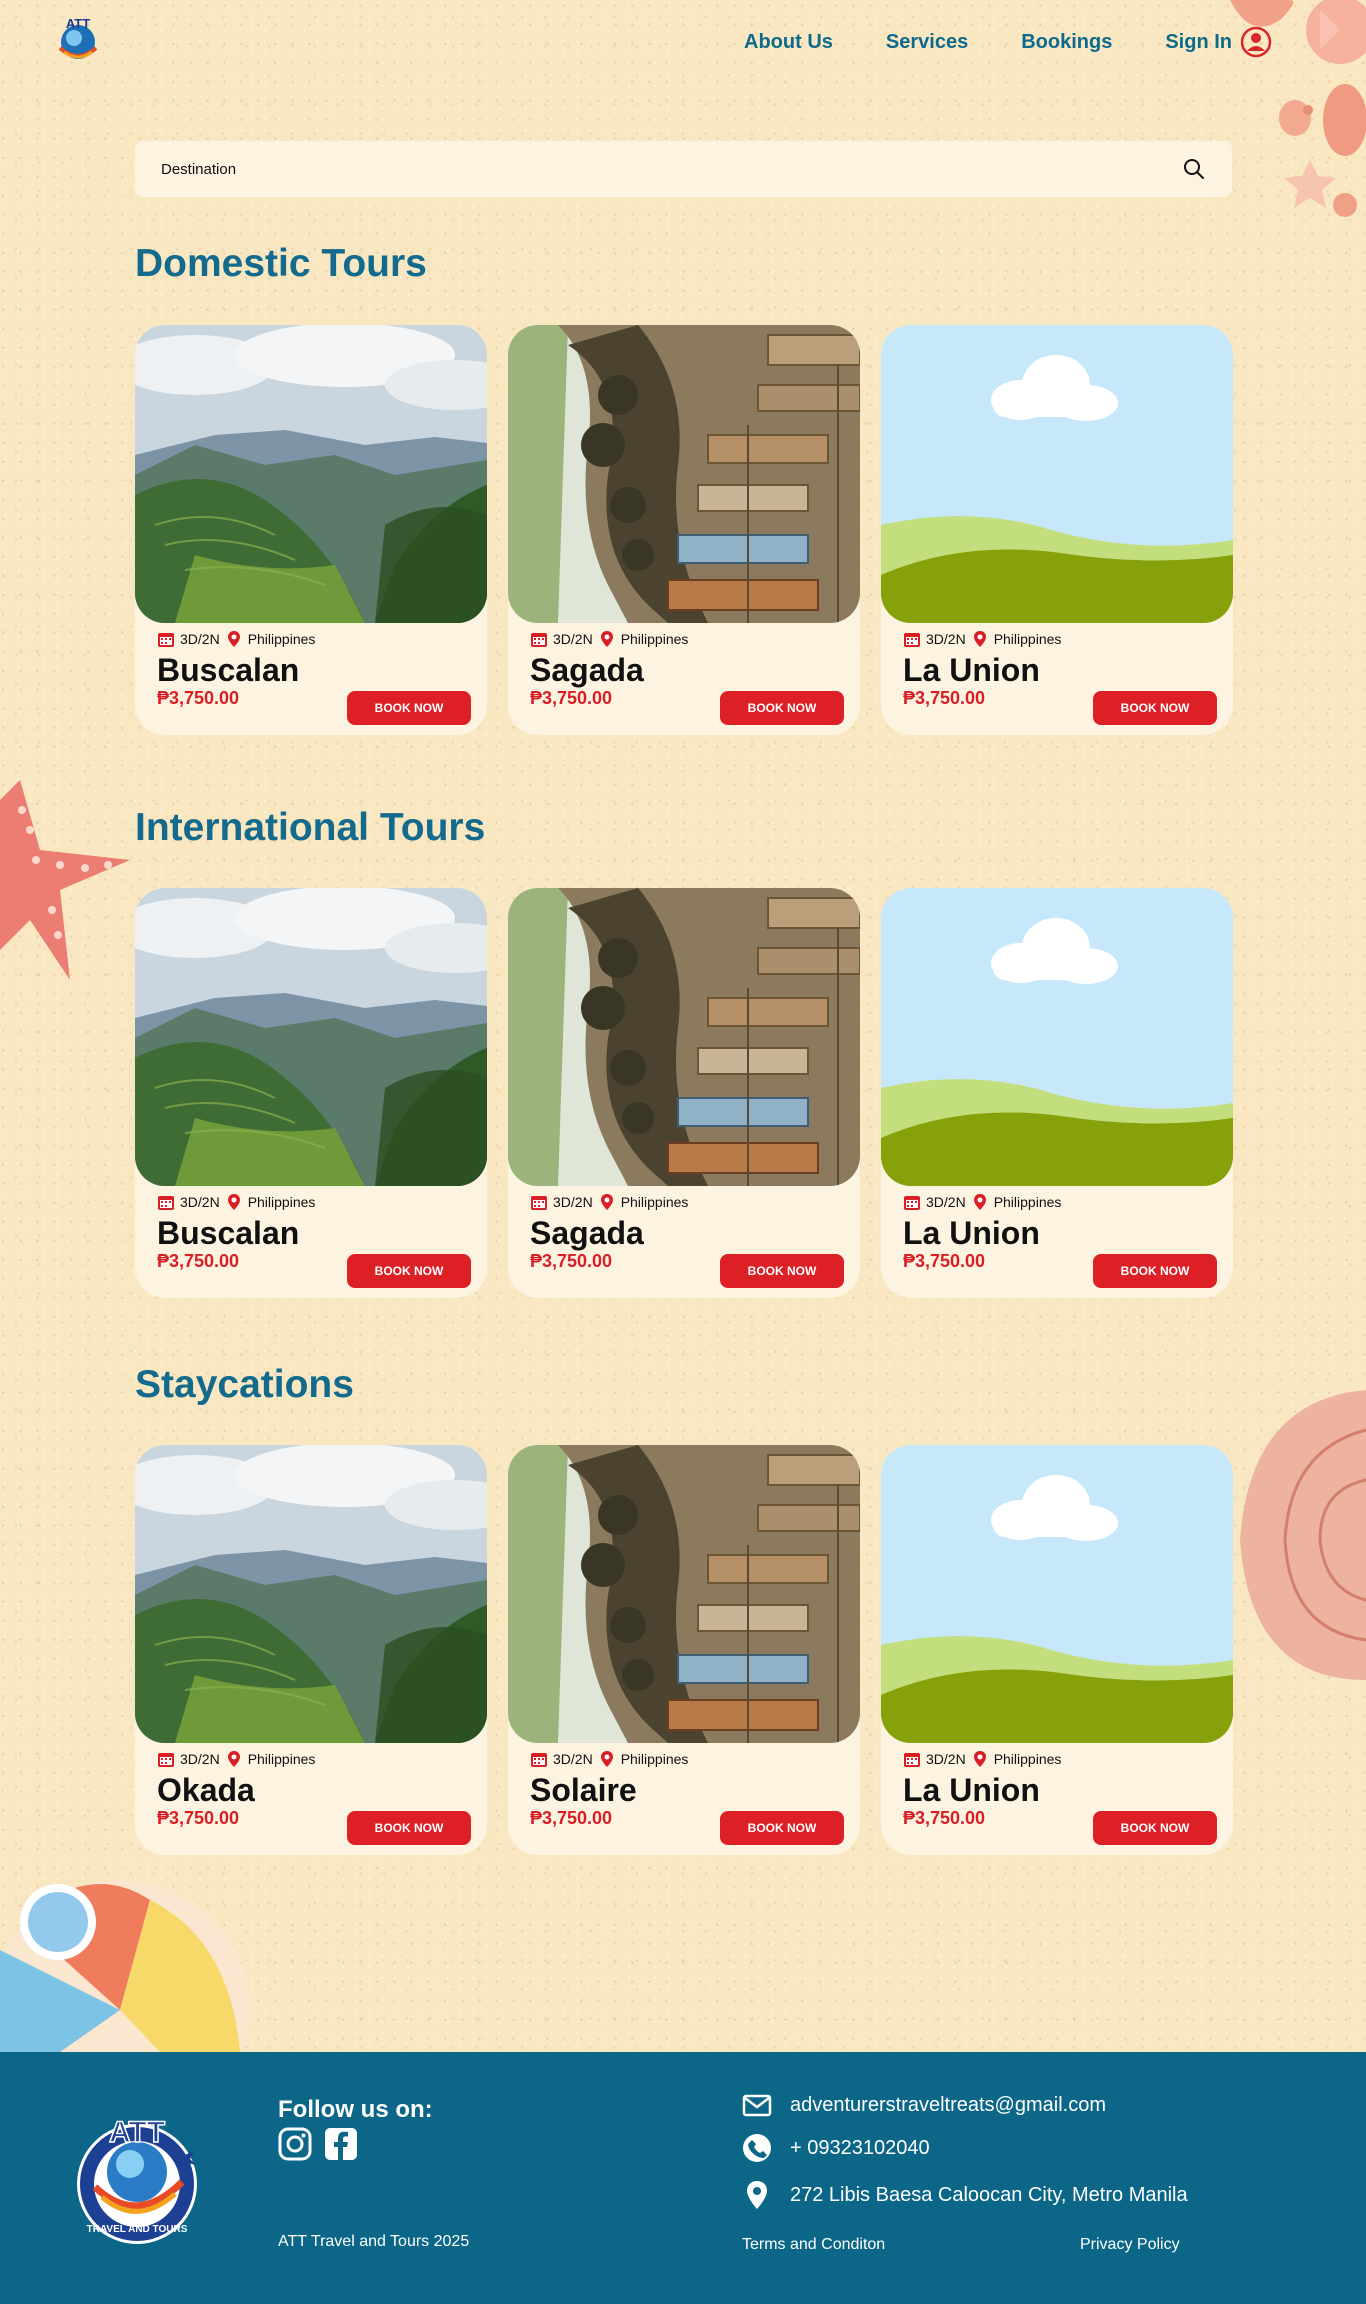  I want to click on logo-letters: ATT, so click(78, 23).